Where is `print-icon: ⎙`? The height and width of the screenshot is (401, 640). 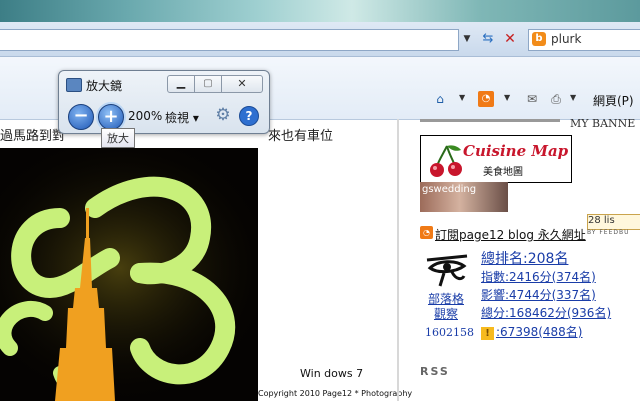
print-icon: ⎙ is located at coordinates (556, 99).